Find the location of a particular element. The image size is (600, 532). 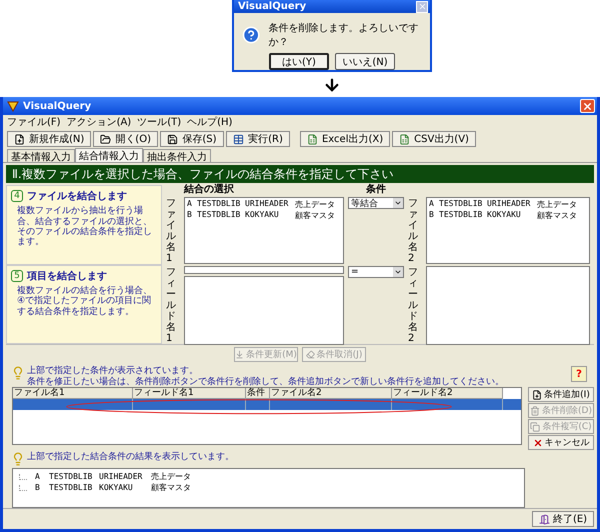

toolbar-button: 実行(R) is located at coordinates (258, 139).